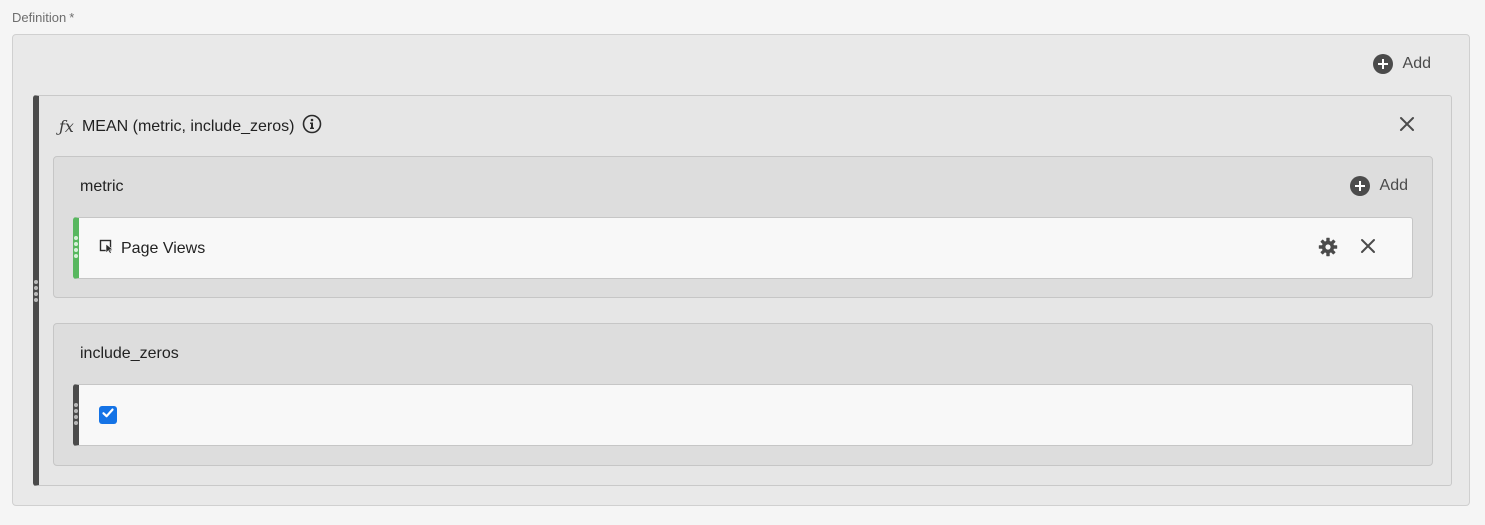  I want to click on info-icon, so click(312, 126).